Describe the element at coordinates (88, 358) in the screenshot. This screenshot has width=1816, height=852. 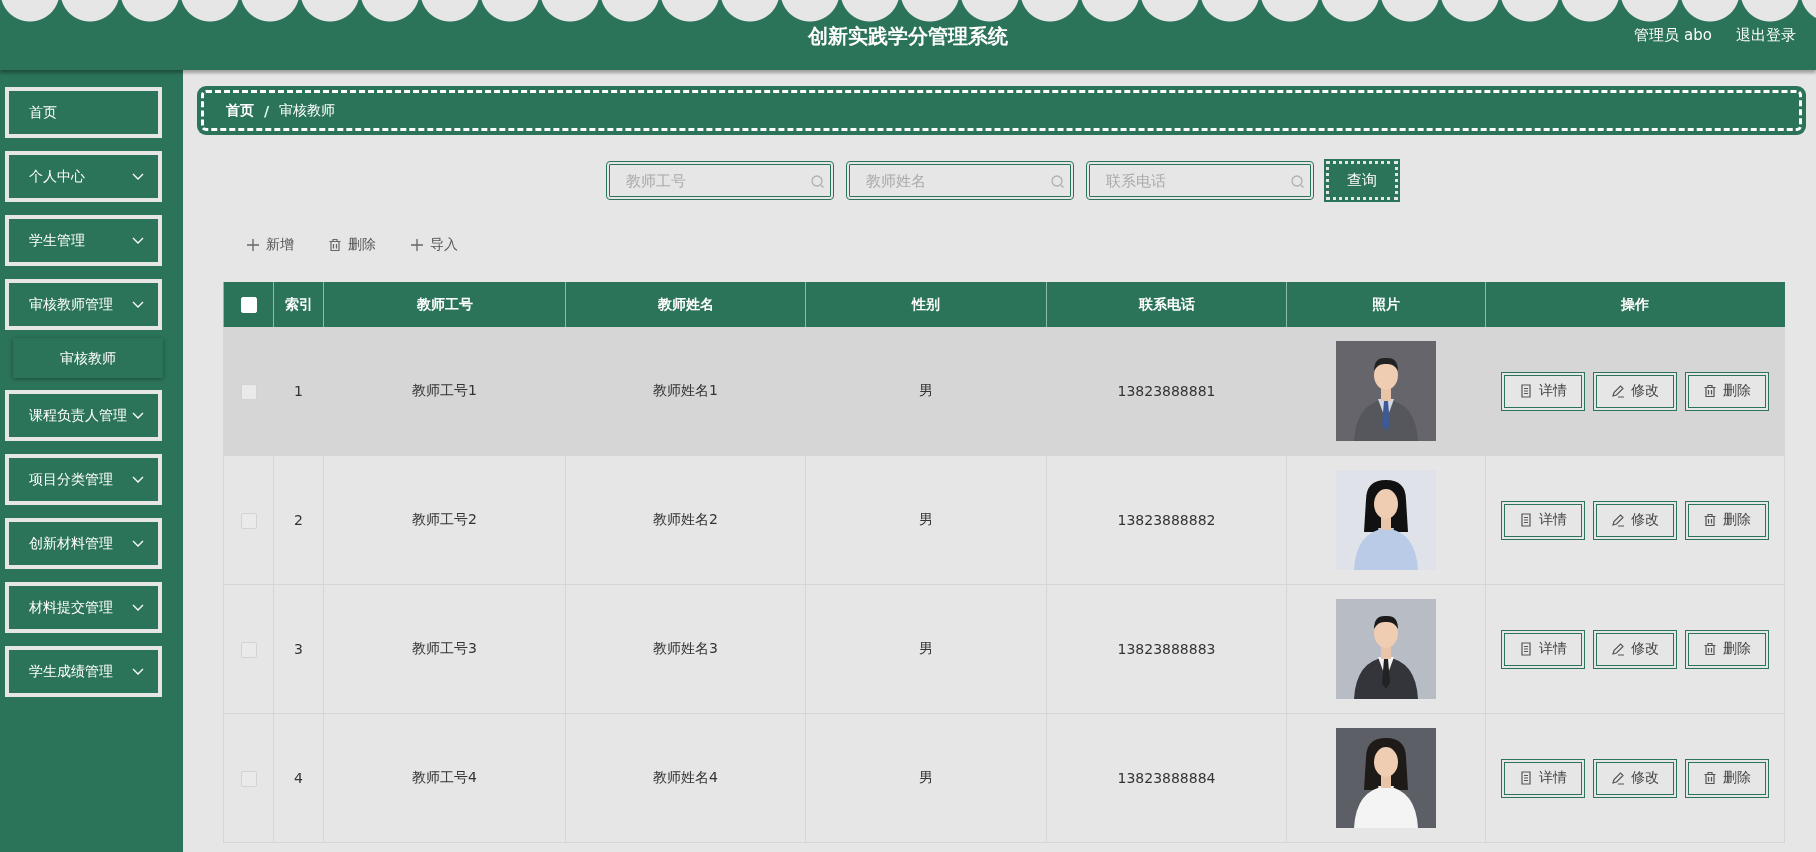
I see `submenu-item: 审核教师` at that location.